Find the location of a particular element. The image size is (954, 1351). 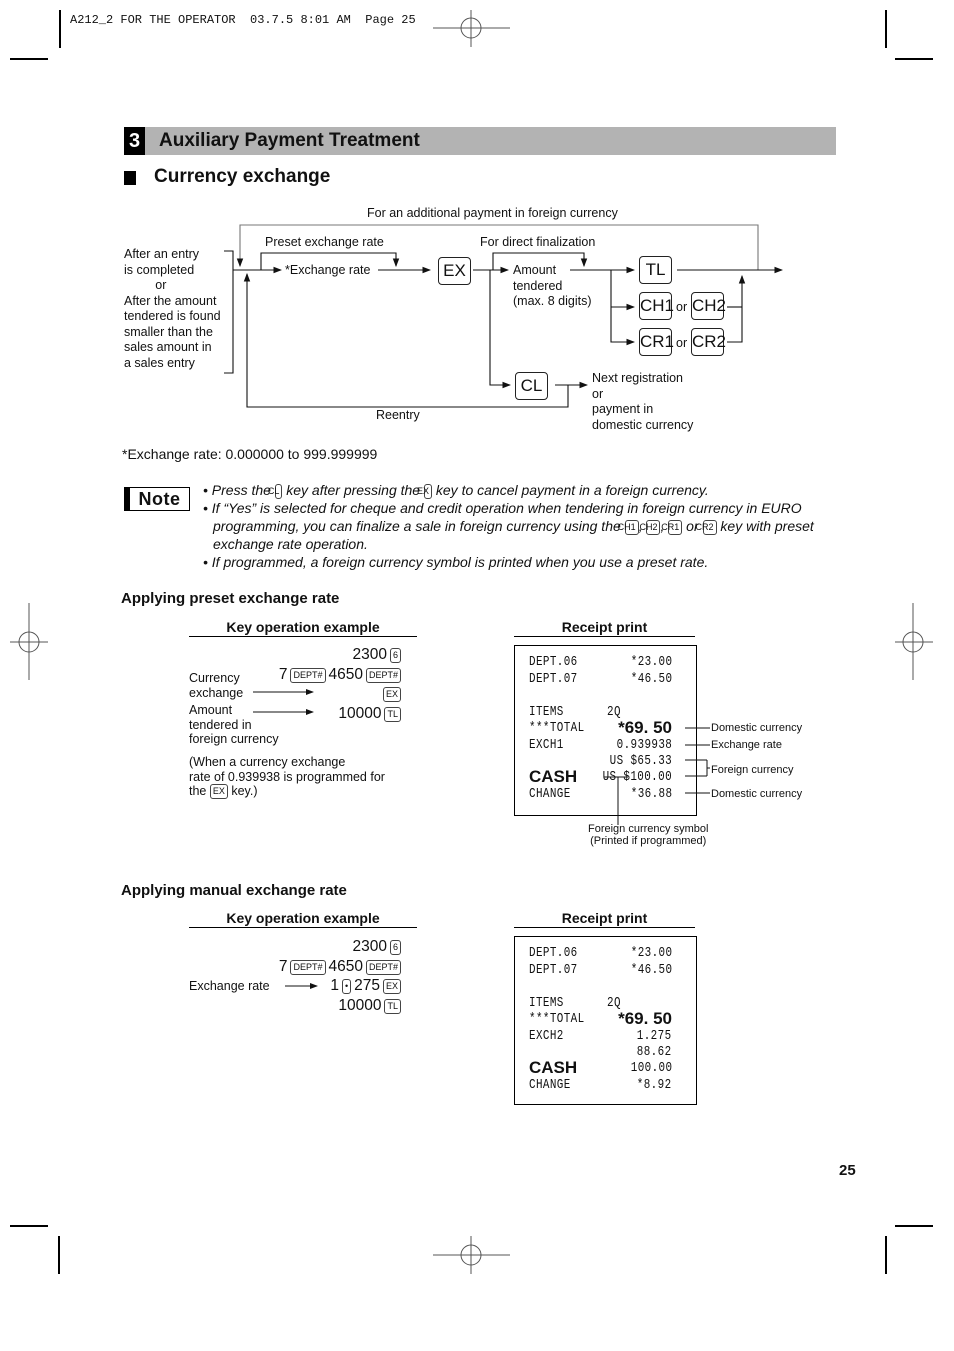

label-currency-exchange: Currency exchange is located at coordinates (216, 685).